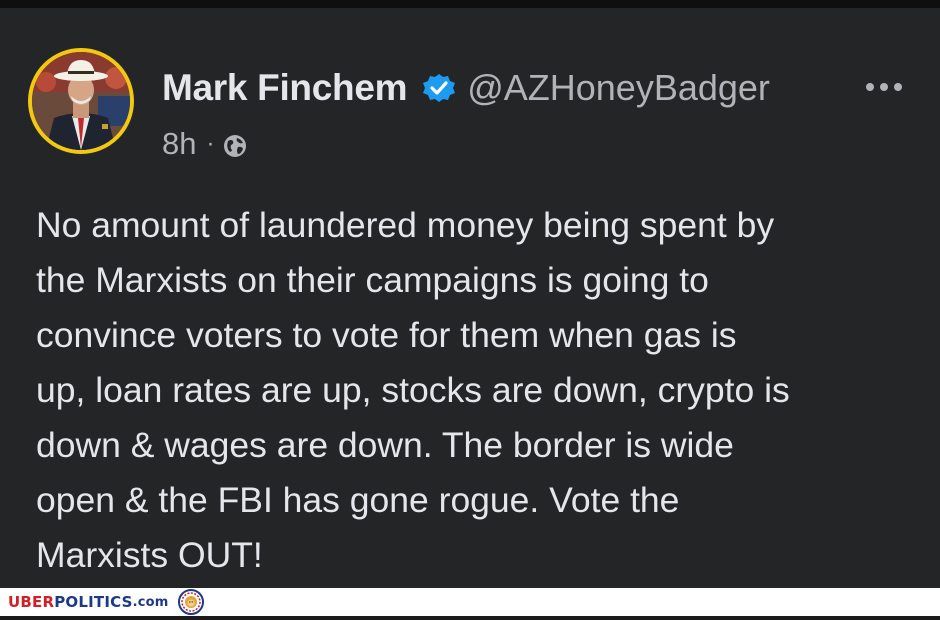 This screenshot has height=620, width=940. I want to click on post-header: Mark Finchem @AZHoneyBadger, so click(466, 88).